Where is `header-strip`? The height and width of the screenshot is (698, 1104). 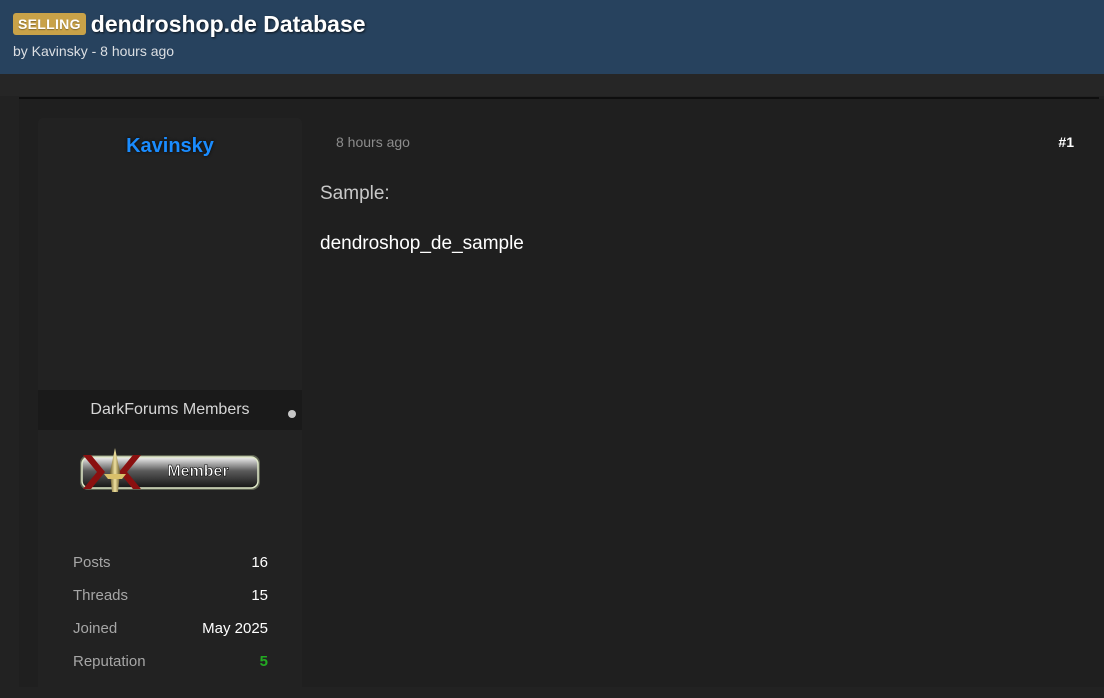
header-strip is located at coordinates (552, 85).